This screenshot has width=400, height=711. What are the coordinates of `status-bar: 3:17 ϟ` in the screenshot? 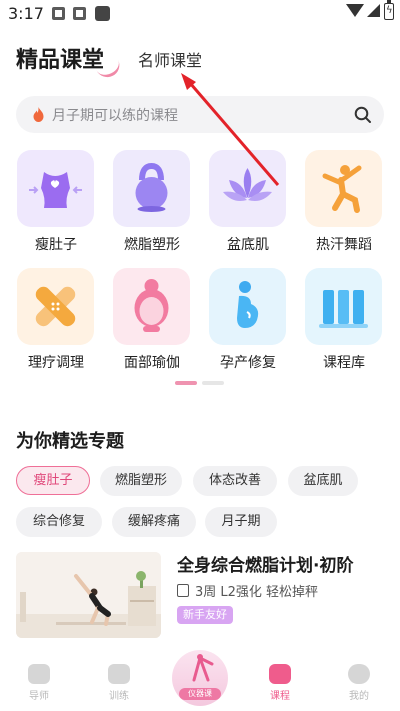 It's located at (200, 14).